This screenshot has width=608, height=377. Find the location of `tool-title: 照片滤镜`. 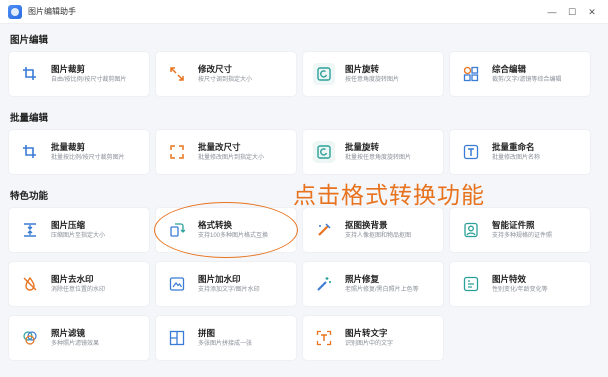

tool-title: 照片滤镜 is located at coordinates (68, 333).